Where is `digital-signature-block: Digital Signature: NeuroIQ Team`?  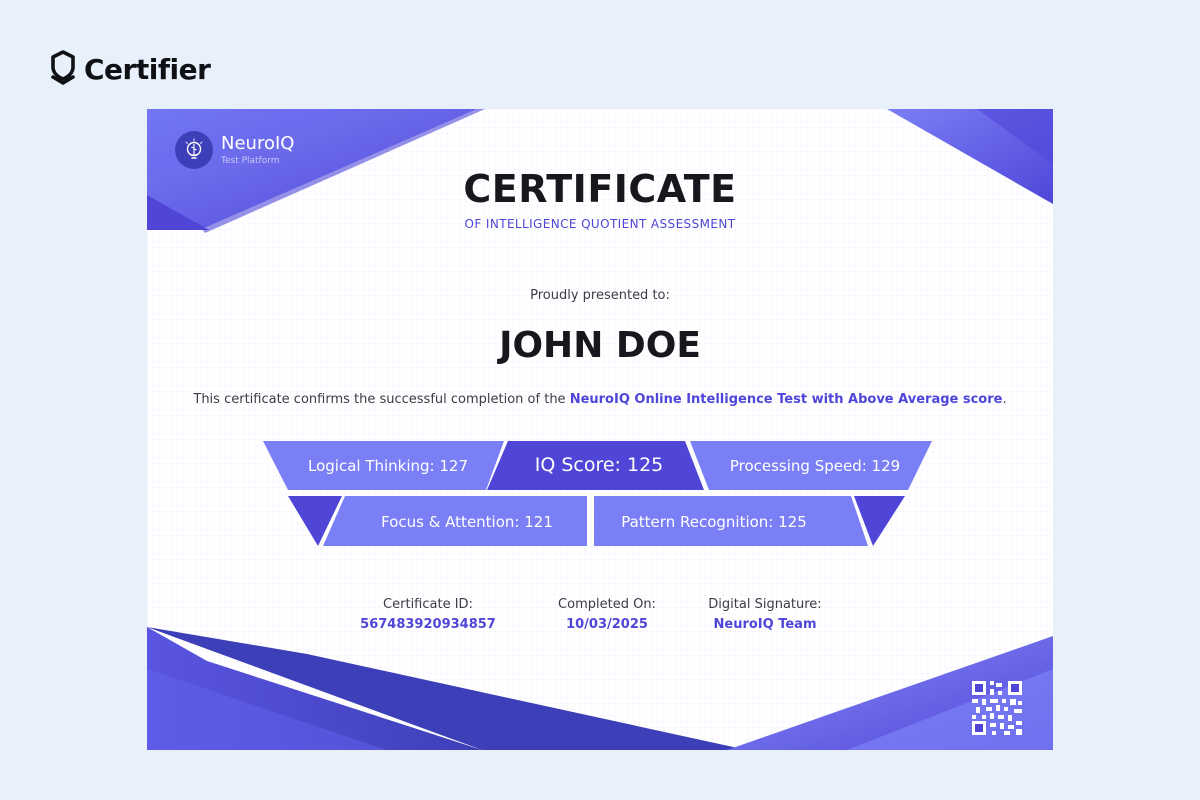
digital-signature-block: Digital Signature: NeuroIQ Team is located at coordinates (765, 614).